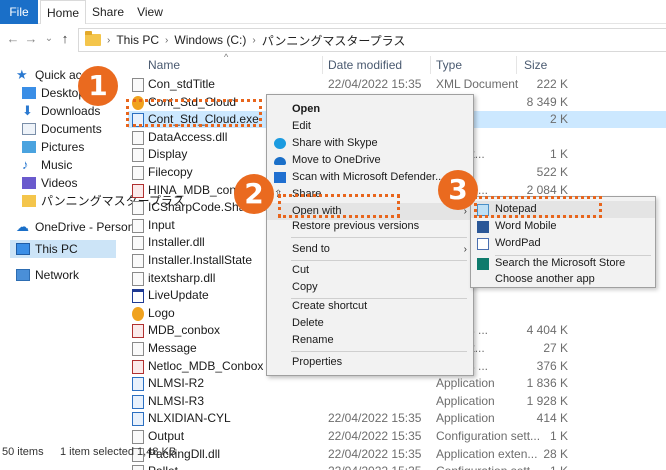 The image size is (666, 470). I want to click on step-badge-1: 1, so click(98, 86).